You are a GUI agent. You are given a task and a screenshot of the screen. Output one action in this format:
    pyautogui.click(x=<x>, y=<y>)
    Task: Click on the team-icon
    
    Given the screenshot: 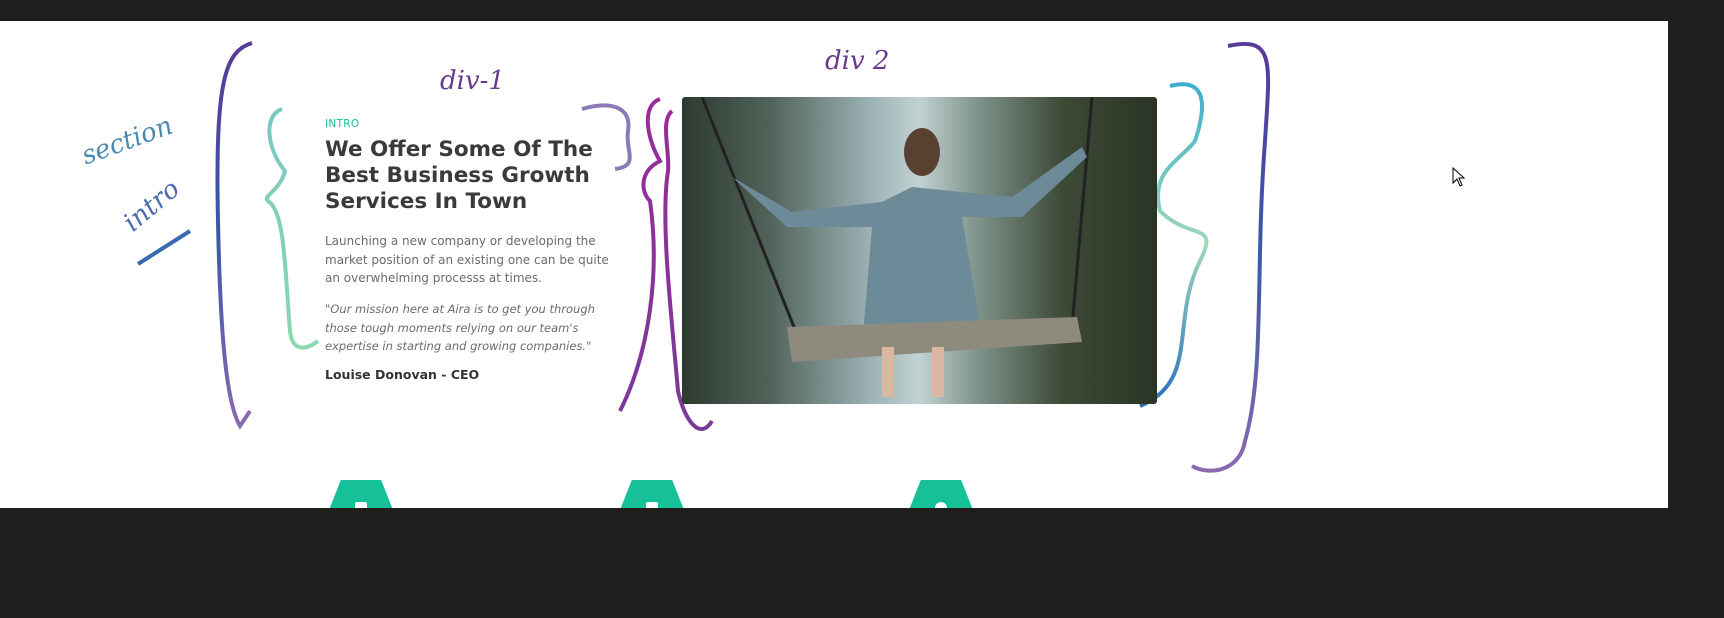 What is the action you would take?
    pyautogui.click(x=361, y=505)
    